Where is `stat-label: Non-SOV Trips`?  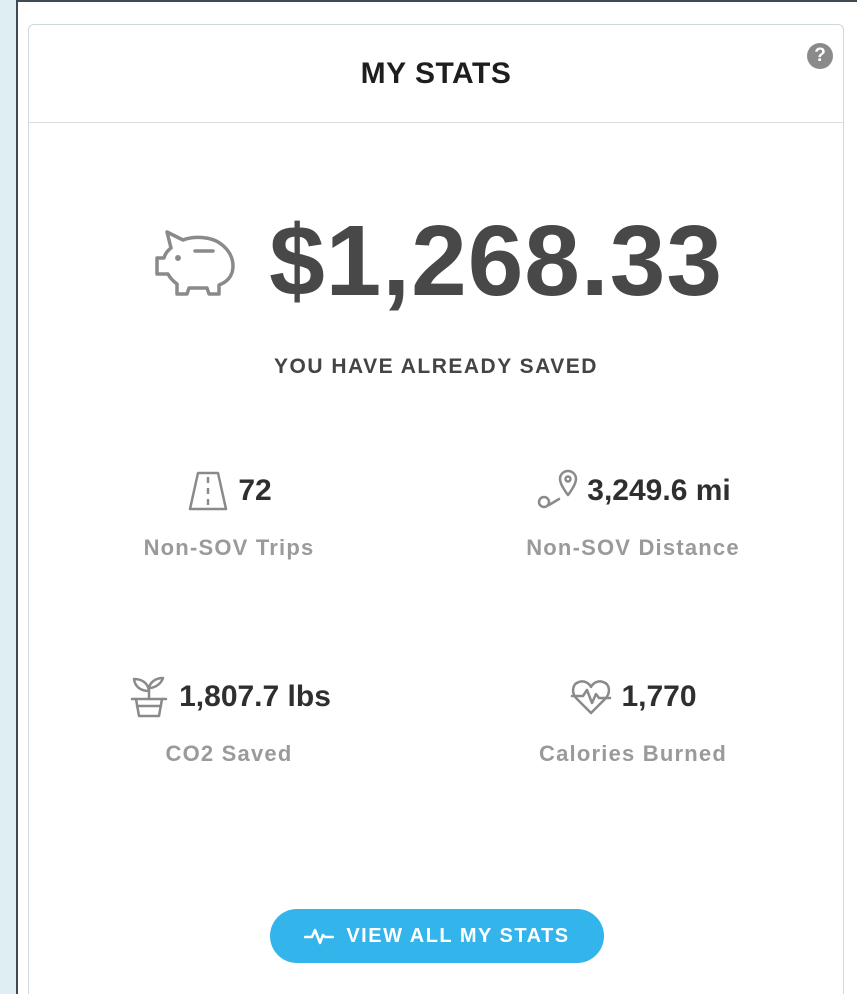 stat-label: Non-SOV Trips is located at coordinates (229, 547).